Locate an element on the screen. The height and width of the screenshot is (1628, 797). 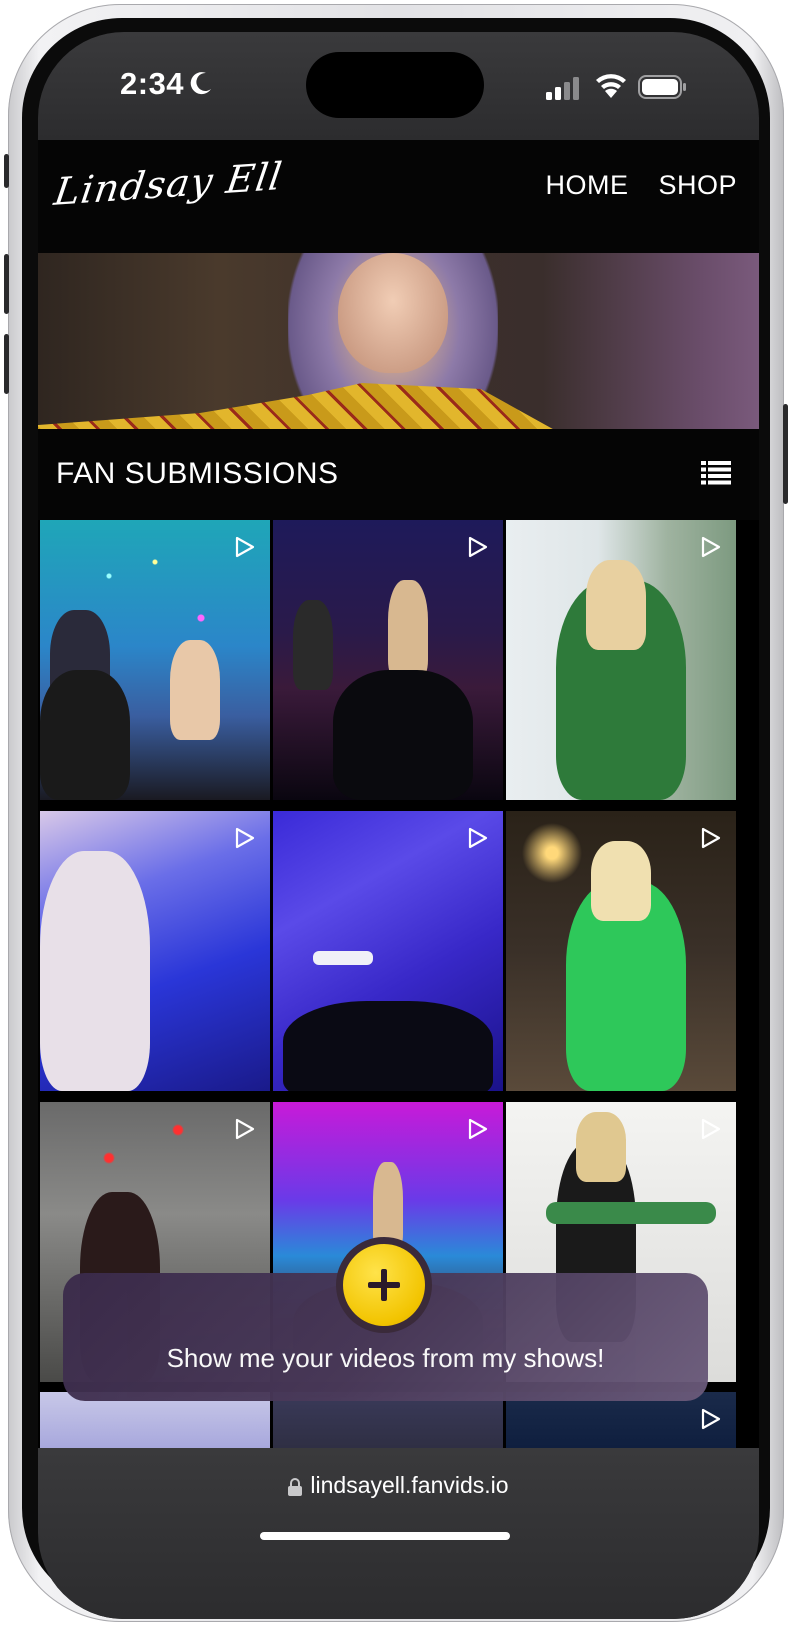
upload-prompt-text: Show me your videos from my shows! is located at coordinates (385, 1358).